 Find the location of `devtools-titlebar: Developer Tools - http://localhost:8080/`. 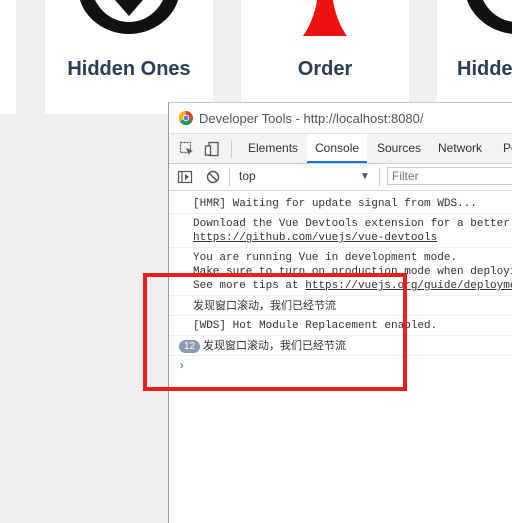

devtools-titlebar: Developer Tools - http://localhost:8080/ is located at coordinates (340, 118).